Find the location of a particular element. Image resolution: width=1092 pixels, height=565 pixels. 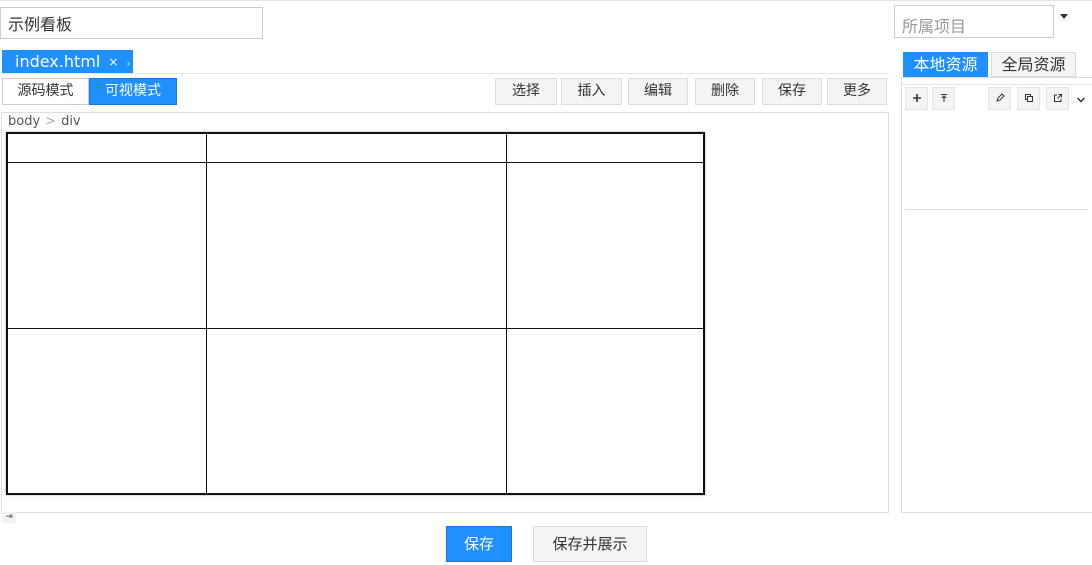

select-button: 选择 is located at coordinates (526, 91).